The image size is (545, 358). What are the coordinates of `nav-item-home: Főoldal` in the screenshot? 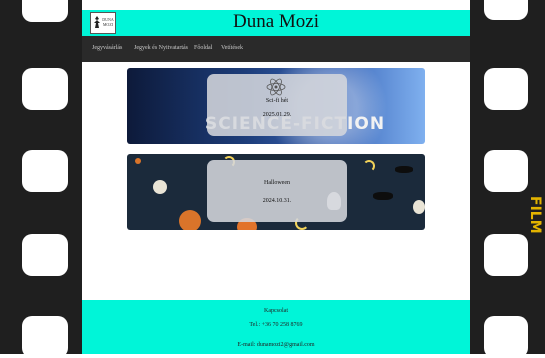 It's located at (203, 48).